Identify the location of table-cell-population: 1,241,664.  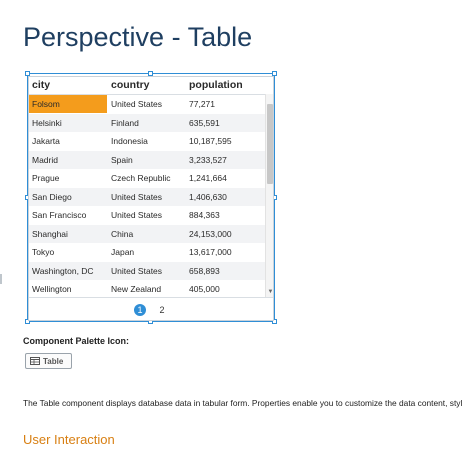
(208, 178).